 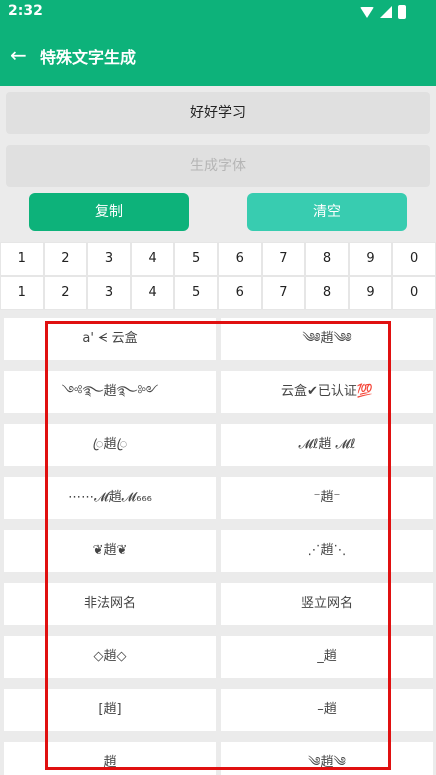 What do you see at coordinates (109, 212) in the screenshot?
I see `copy-button: 复制` at bounding box center [109, 212].